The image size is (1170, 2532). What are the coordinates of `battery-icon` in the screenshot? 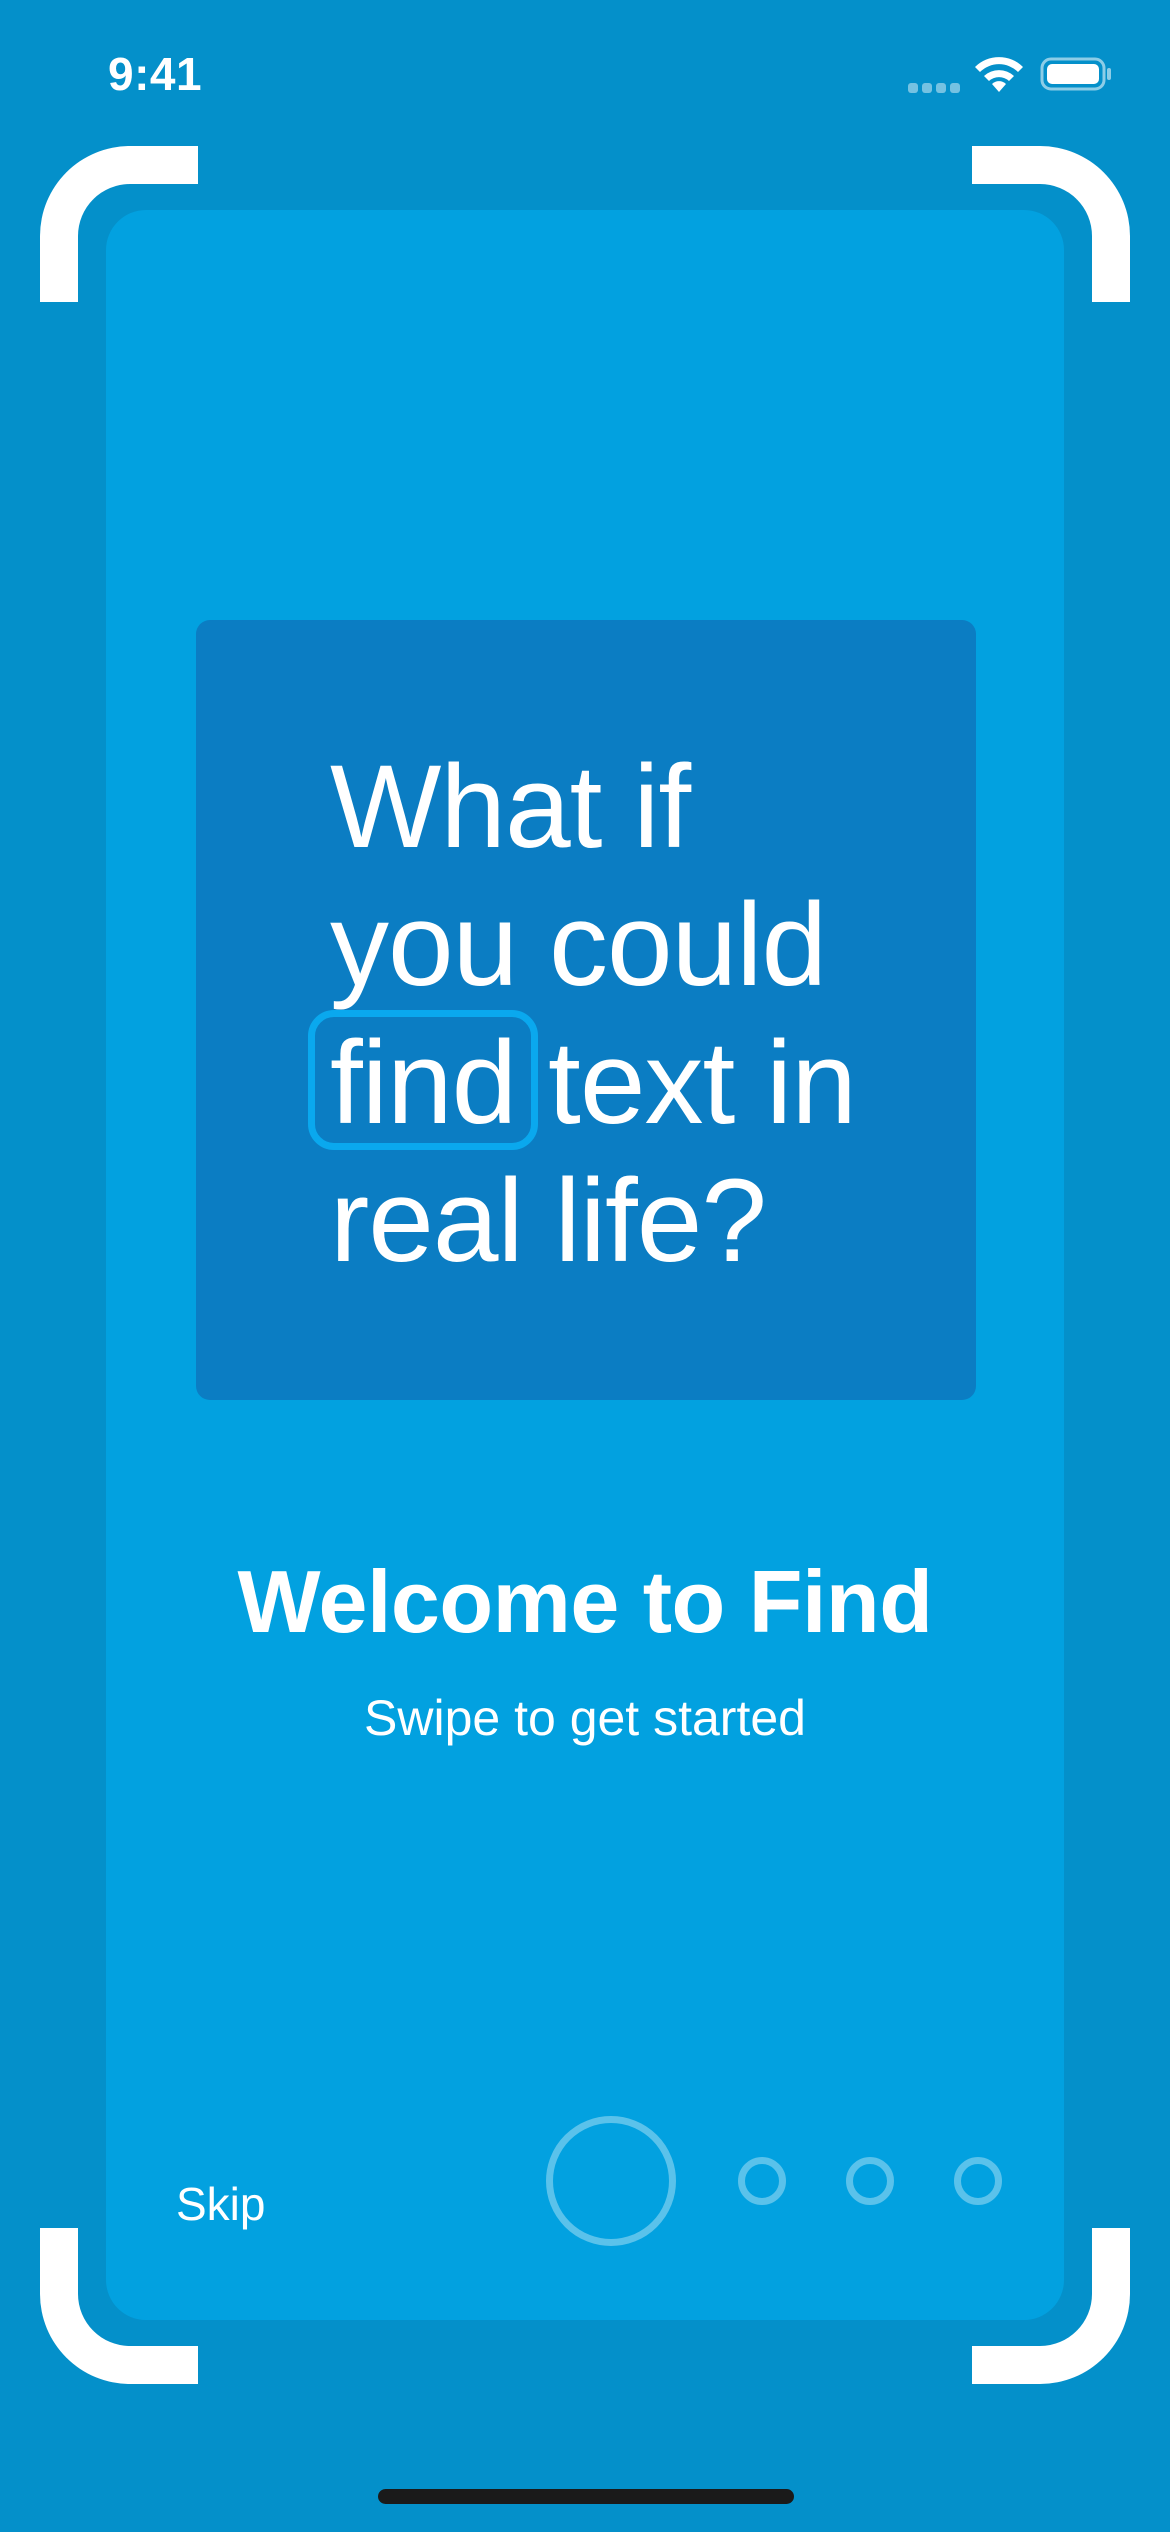 It's located at (1075, 74).